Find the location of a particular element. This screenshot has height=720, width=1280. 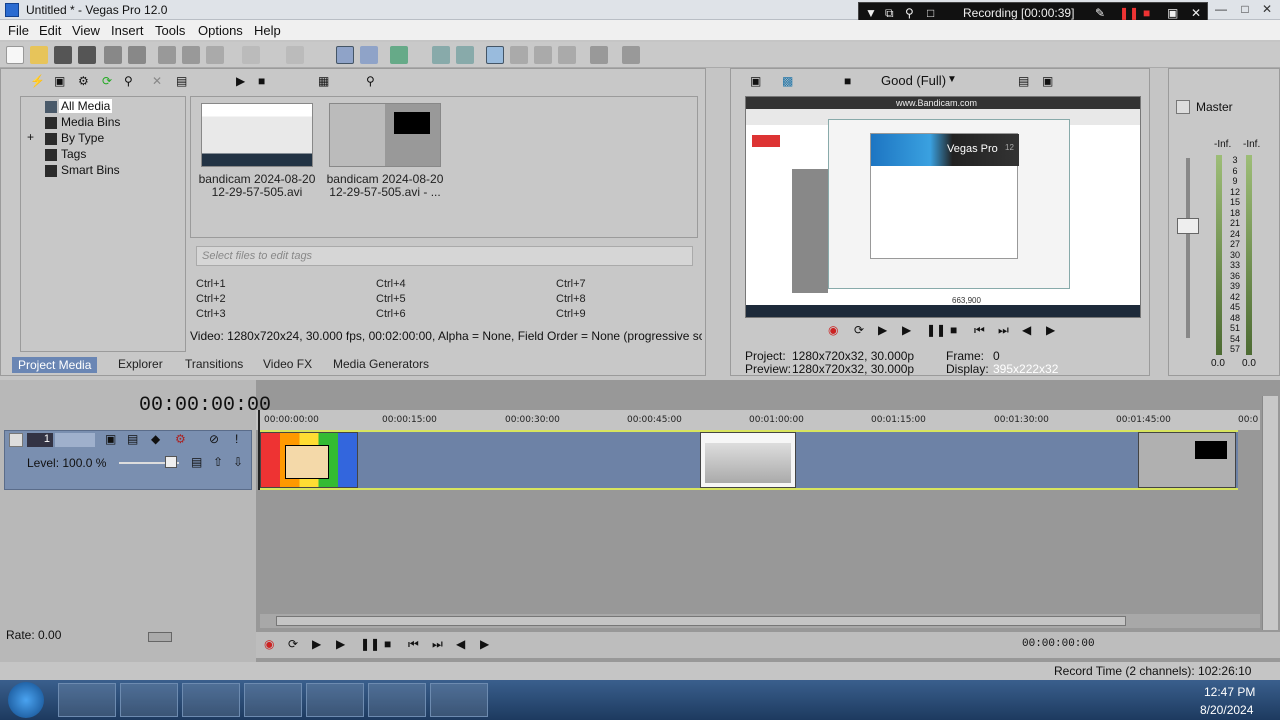

taskbar-firefox-icon is located at coordinates (273, 700).